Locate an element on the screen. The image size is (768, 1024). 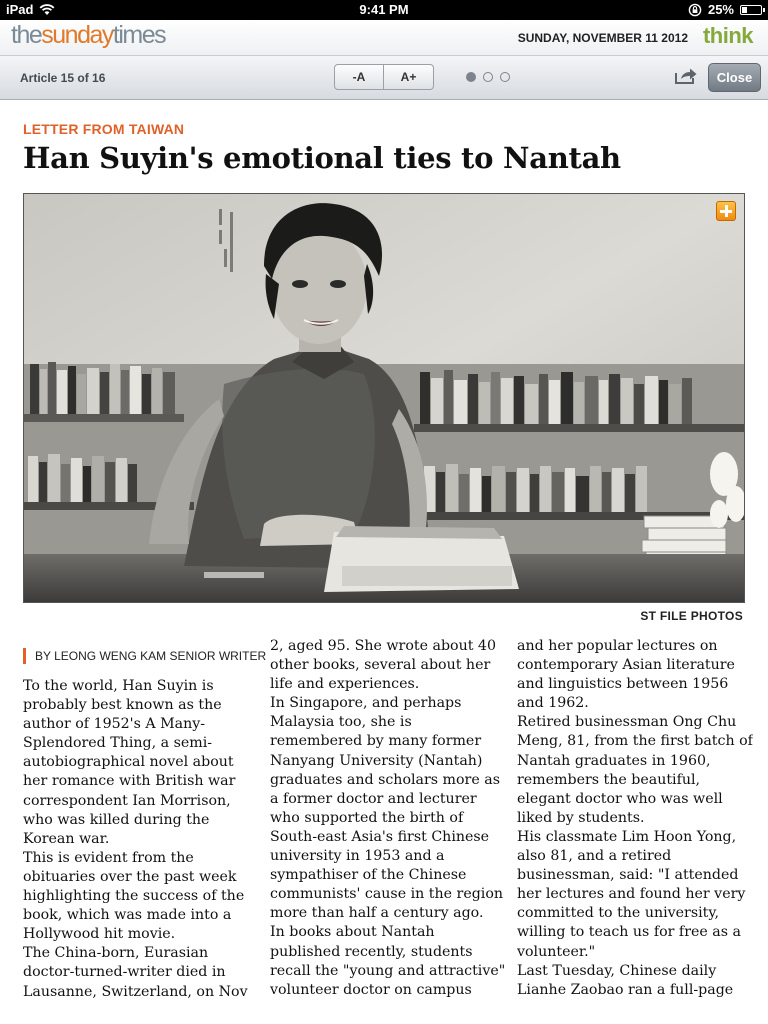
article-text-line: and linguistics between 1956 is located at coordinates (623, 684).